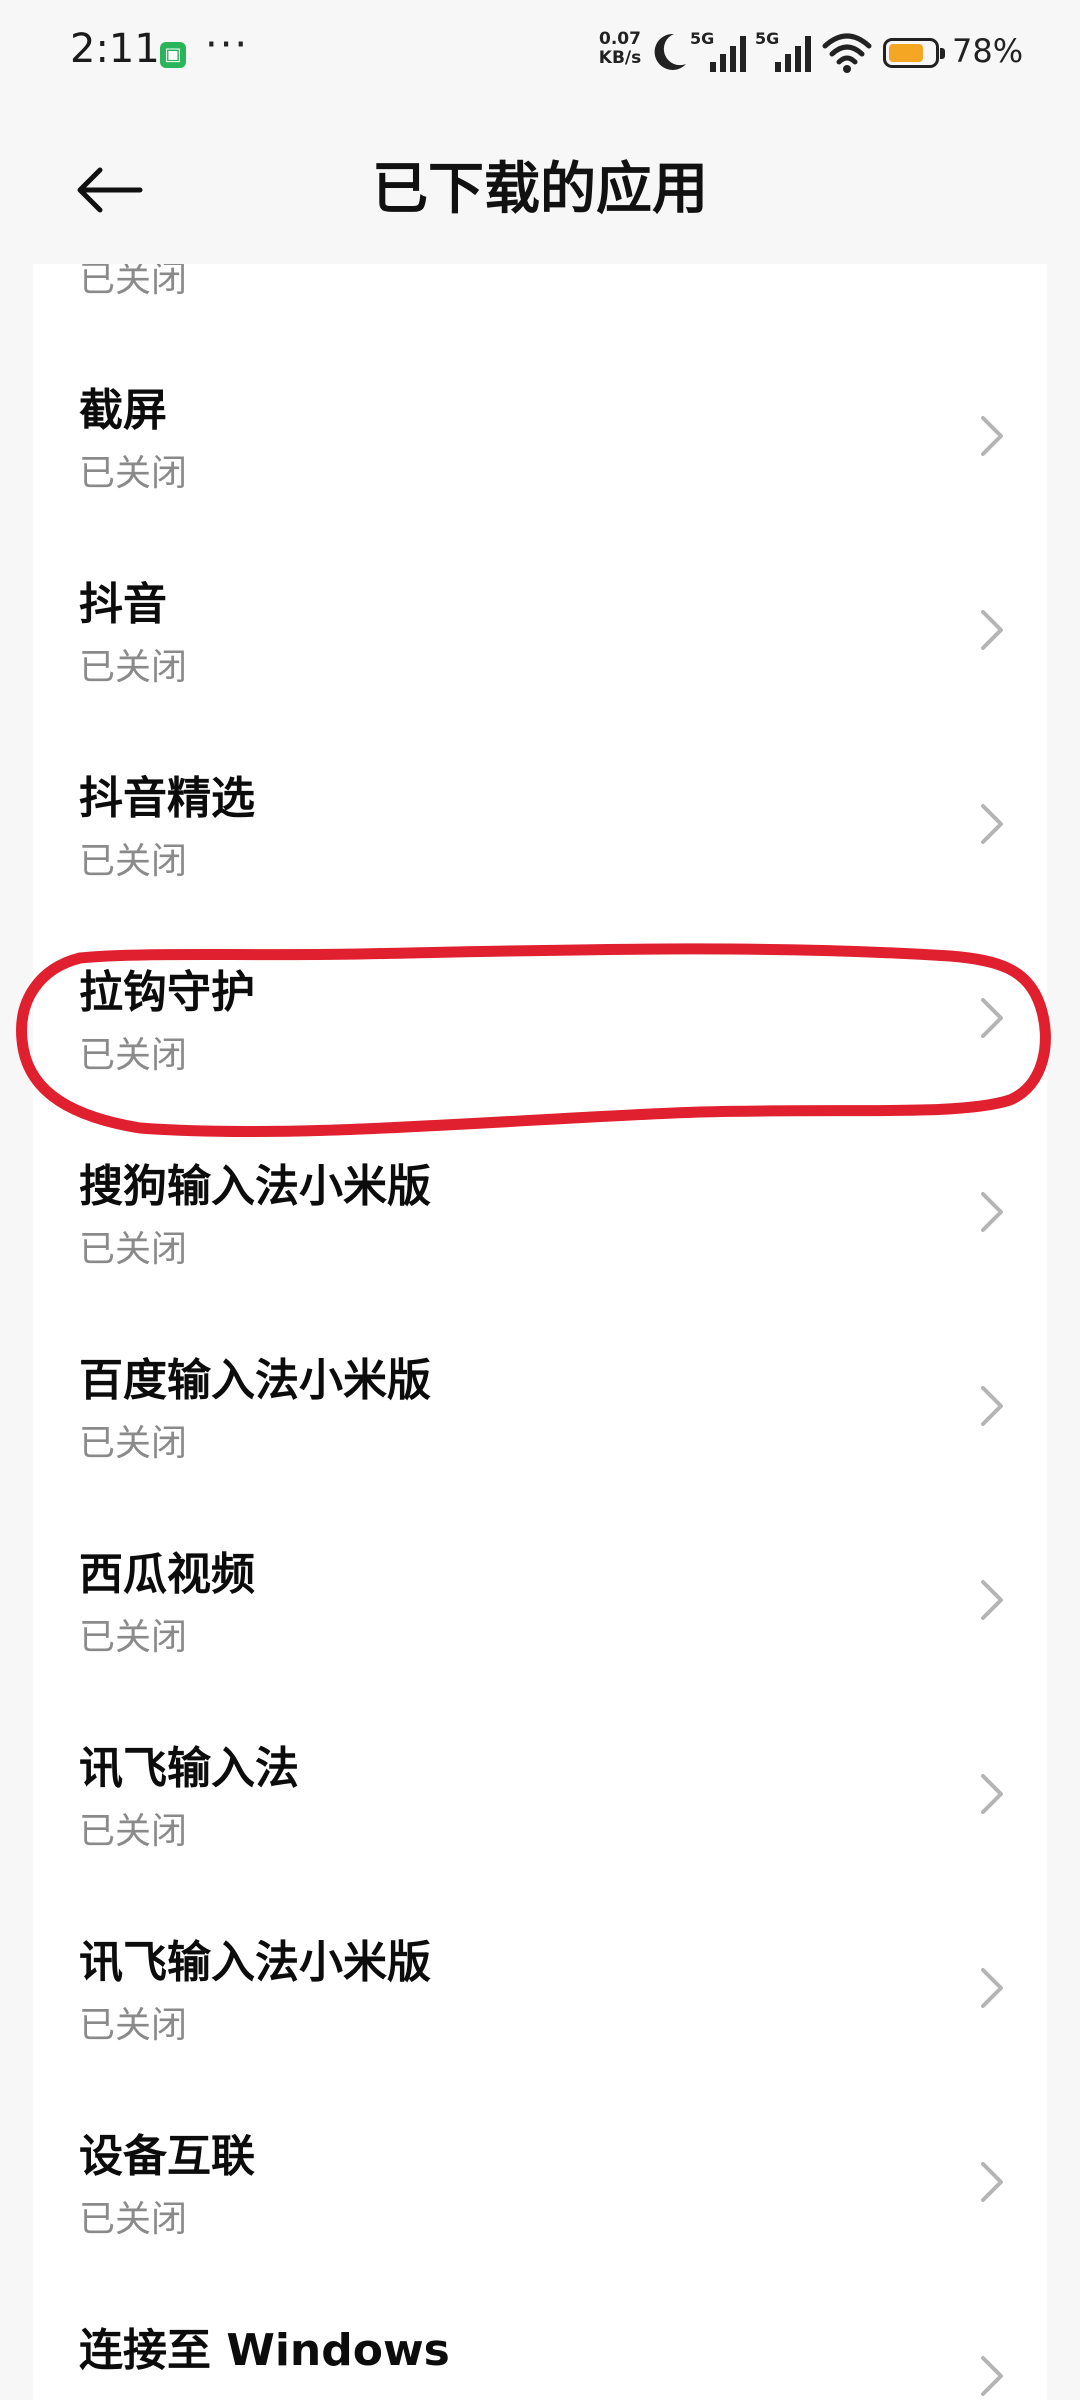 The width and height of the screenshot is (1080, 2400). Describe the element at coordinates (702, 38) in the screenshot. I see `sim1-label: 5G` at that location.